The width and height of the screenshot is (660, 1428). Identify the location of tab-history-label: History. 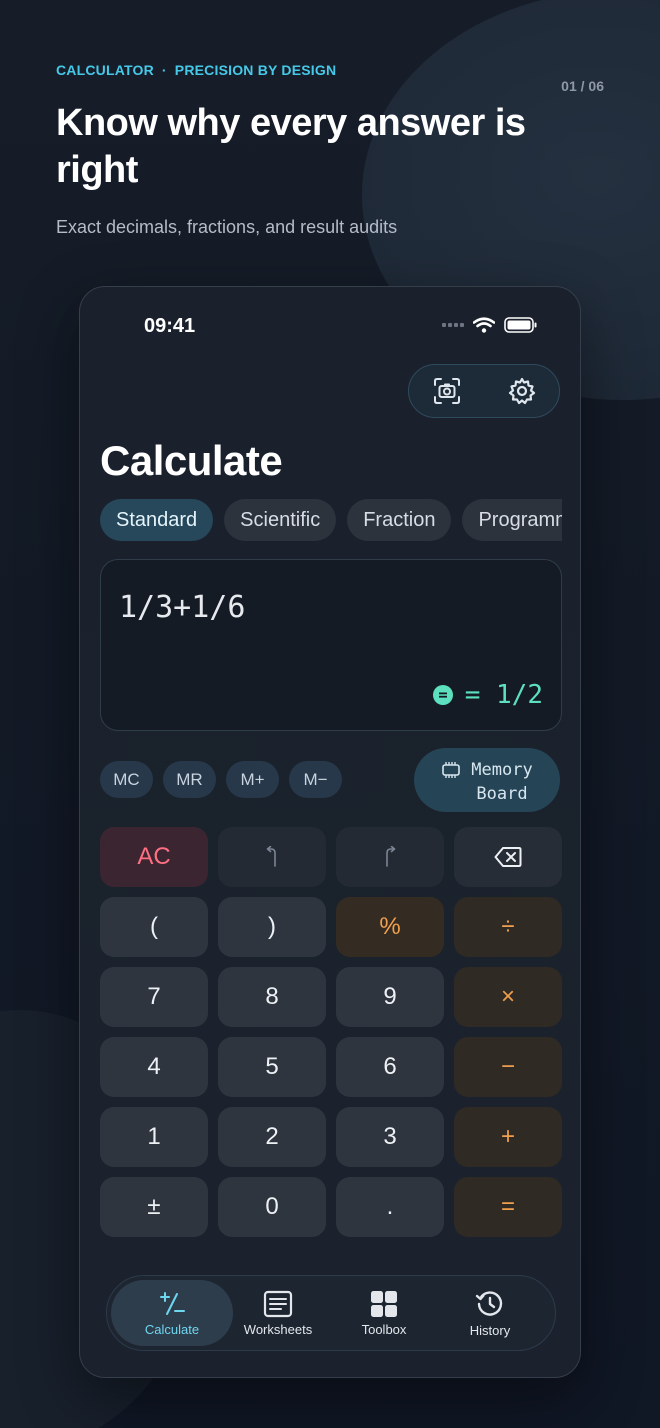
(490, 1330).